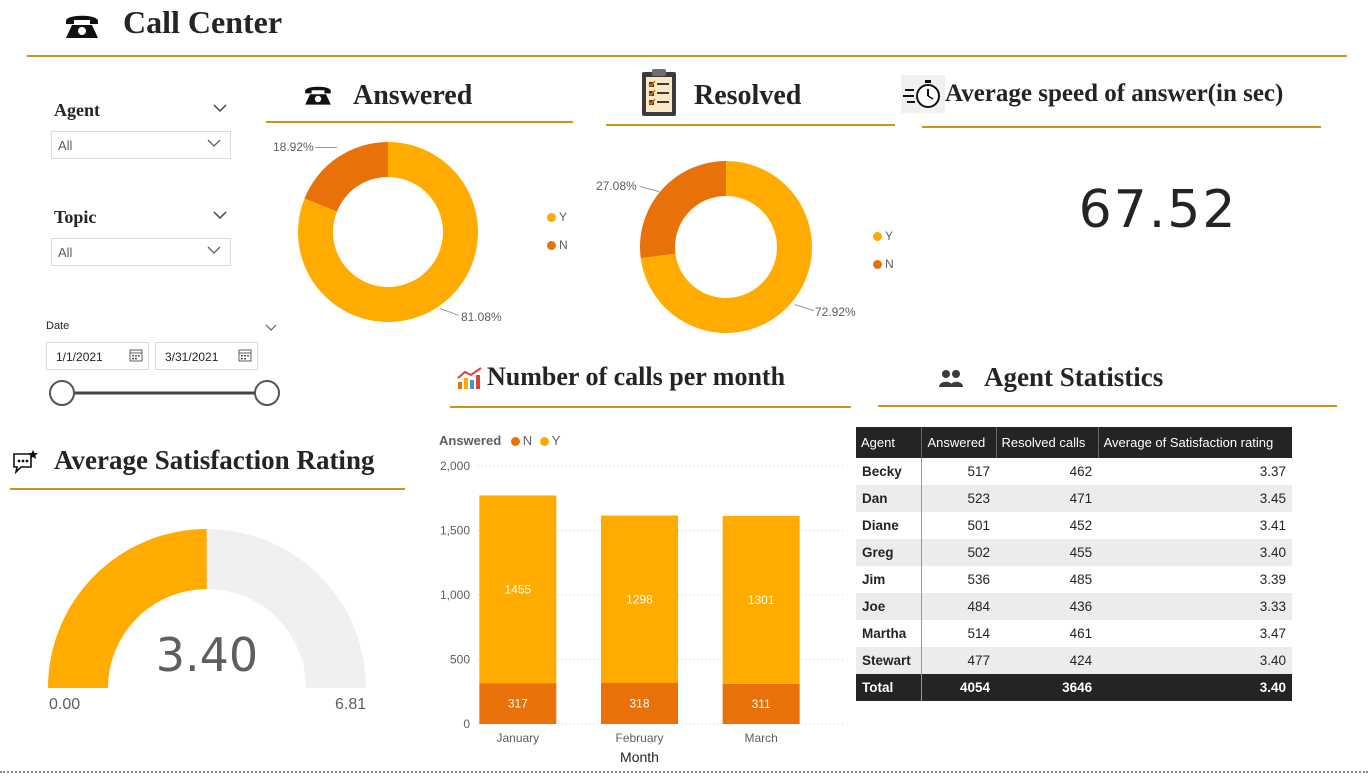 This screenshot has height=777, width=1368. Describe the element at coordinates (979, 579) in the screenshot. I see `cell-answered: 536` at that location.